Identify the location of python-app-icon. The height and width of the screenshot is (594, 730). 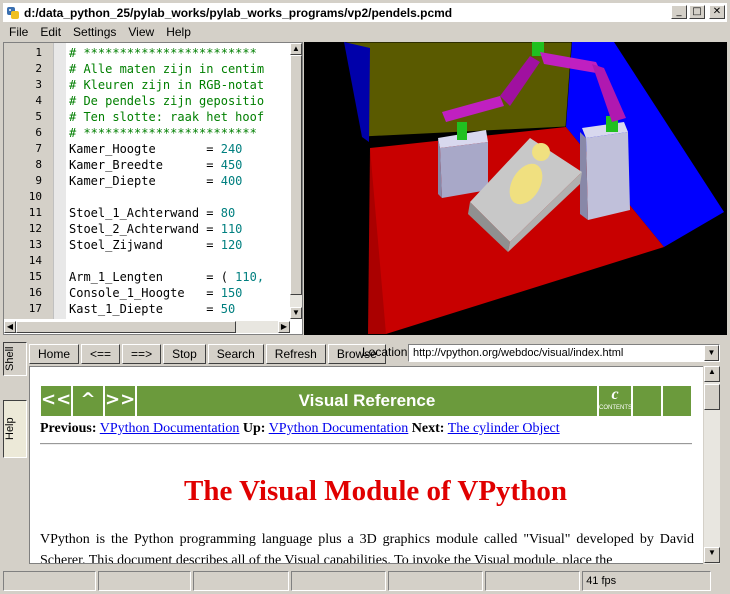
(13, 13).